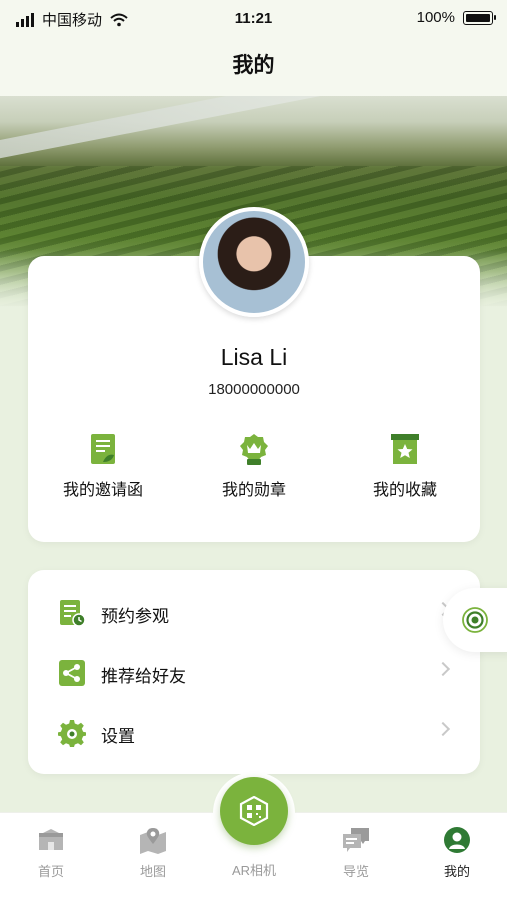  What do you see at coordinates (356, 840) in the screenshot?
I see `guide-chat-icon` at bounding box center [356, 840].